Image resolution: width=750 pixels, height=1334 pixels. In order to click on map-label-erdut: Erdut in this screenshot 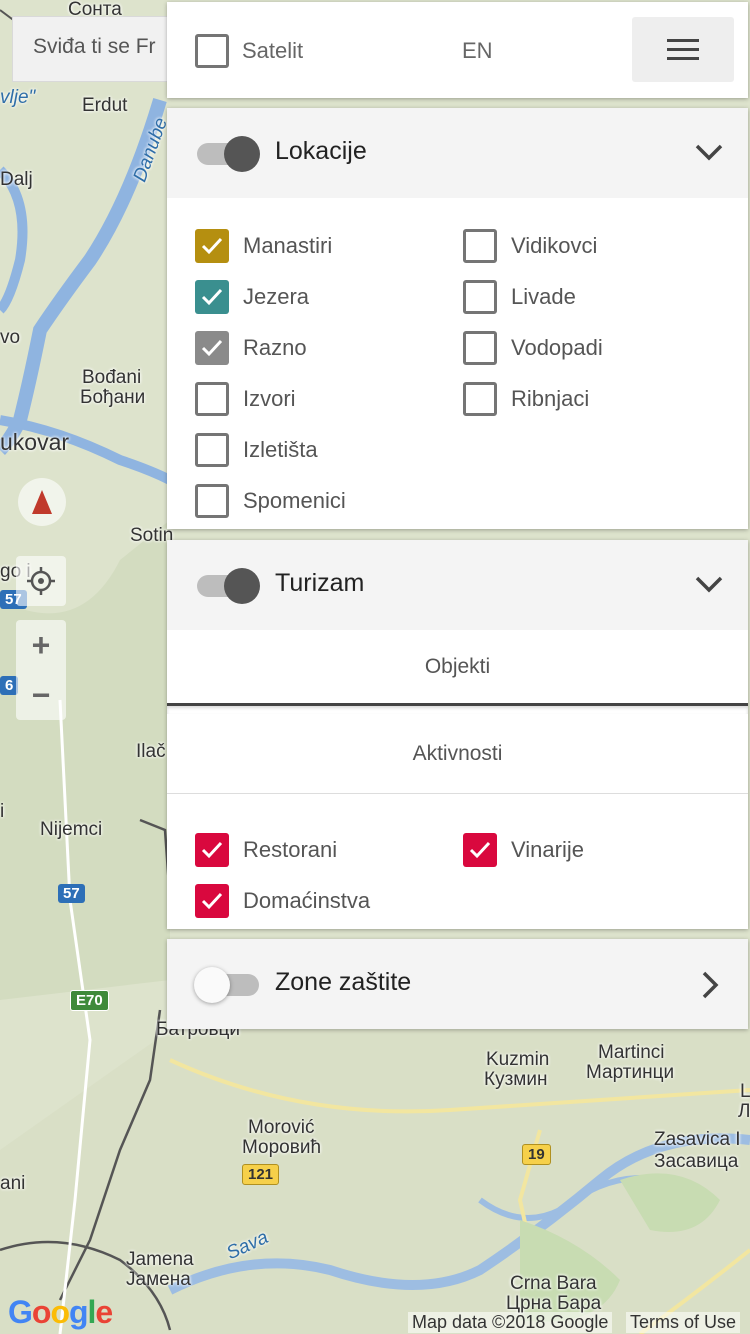, I will do `click(105, 105)`.